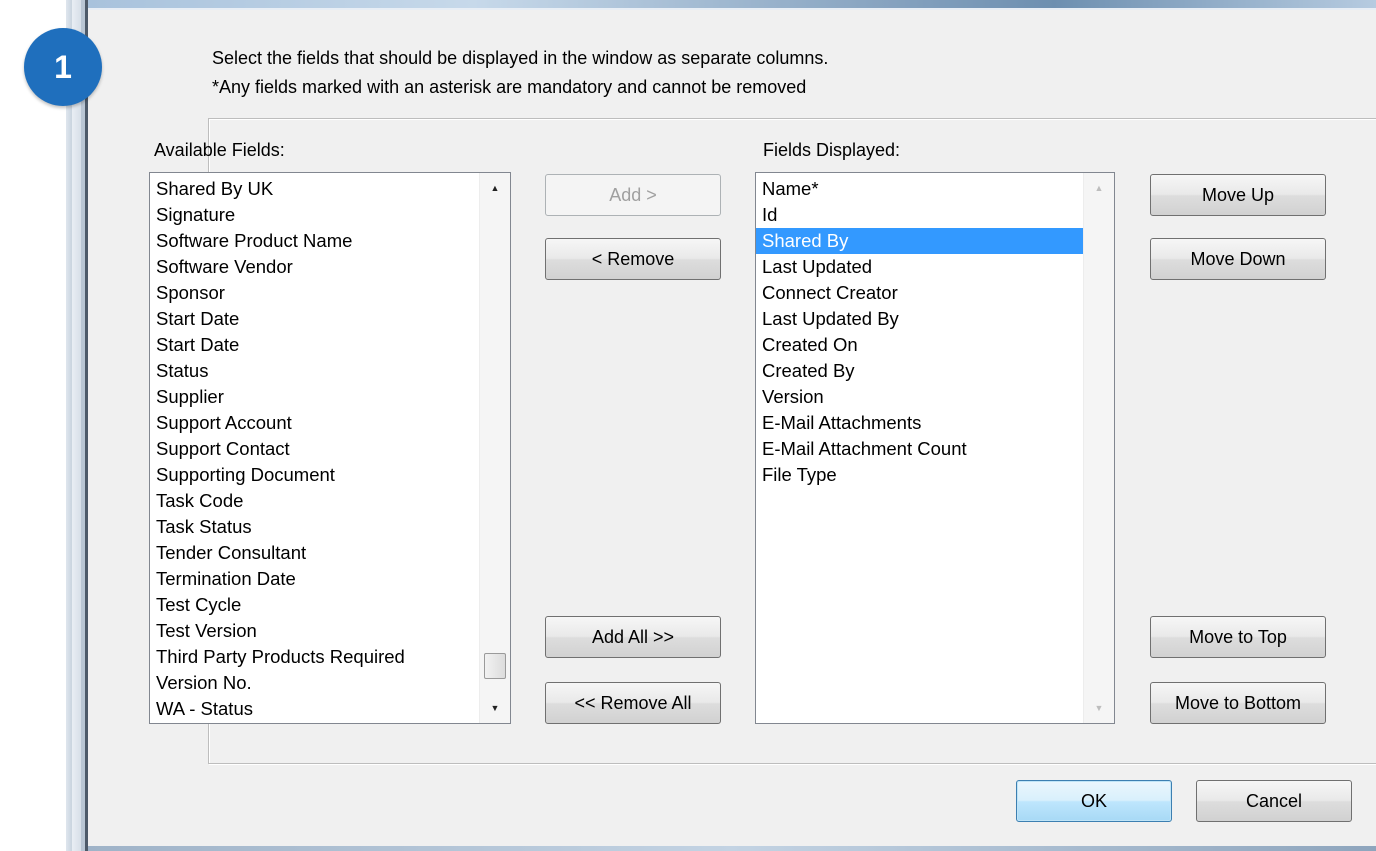  Describe the element at coordinates (935, 345) in the screenshot. I see `list-item: Created On` at that location.